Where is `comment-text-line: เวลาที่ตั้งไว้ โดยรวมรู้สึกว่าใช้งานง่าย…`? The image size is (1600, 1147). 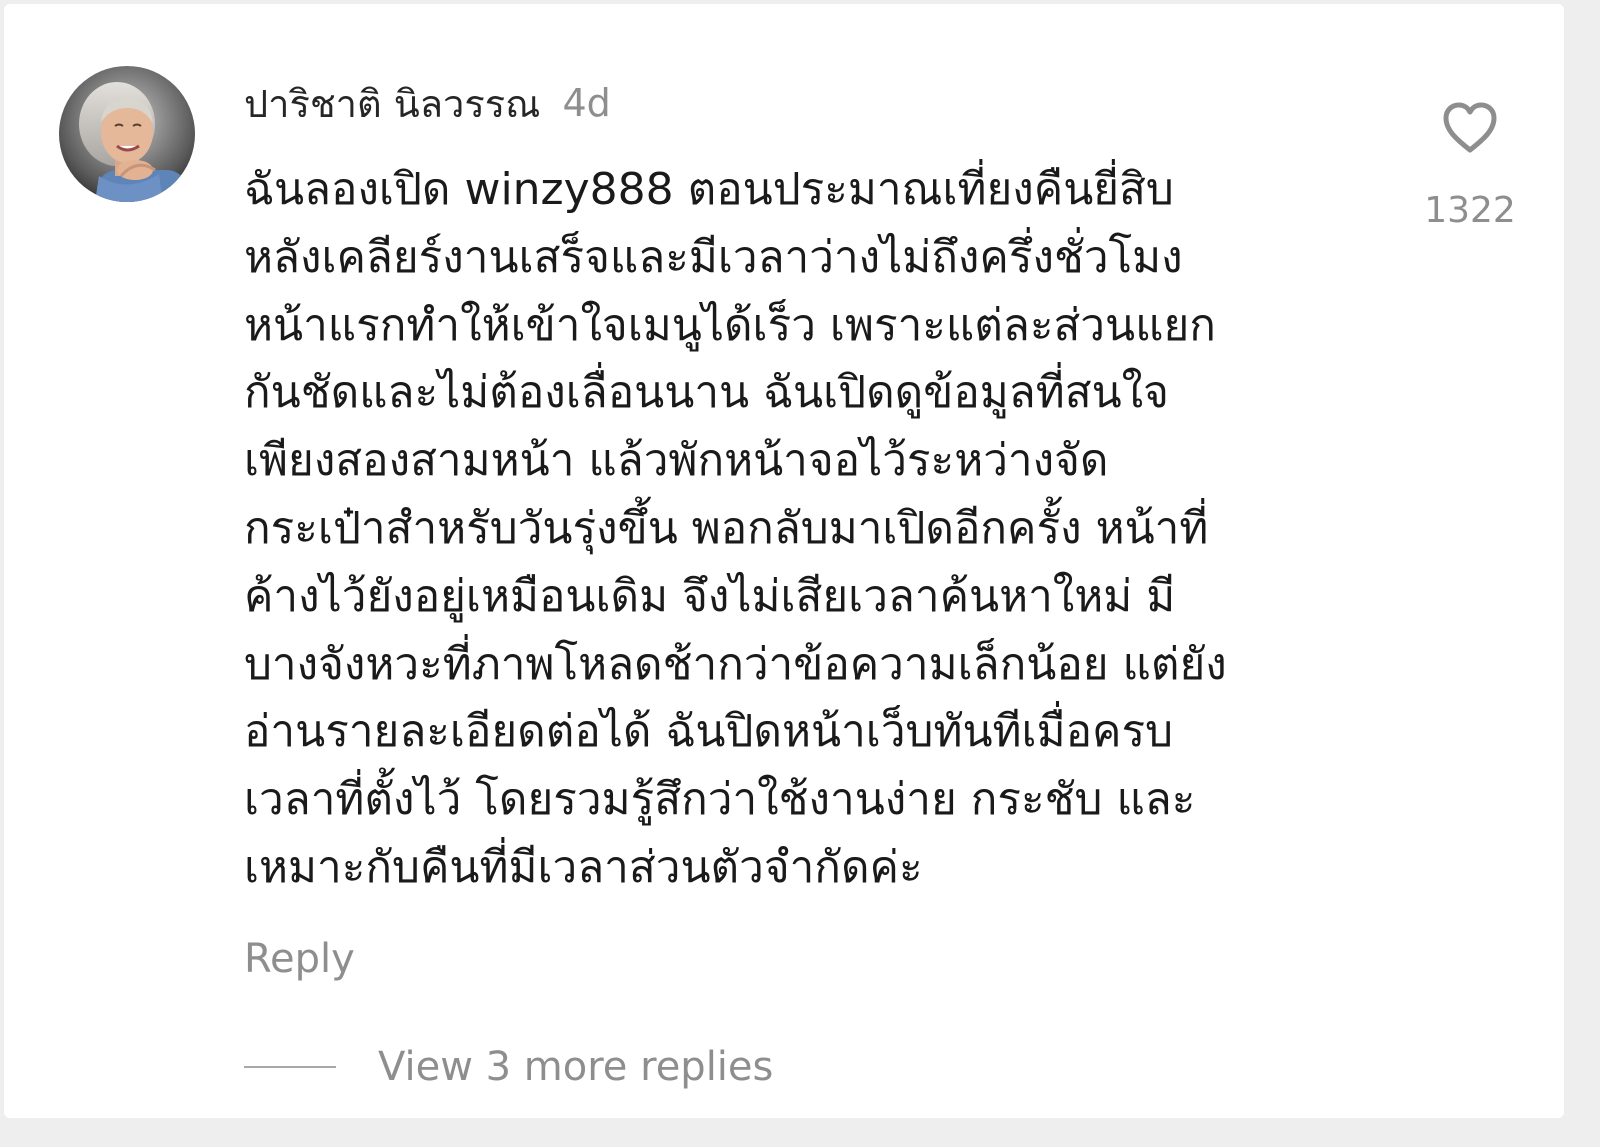 comment-text-line: เวลาที่ตั้งไว้ โดยรวมรู้สึกว่าใช้งานง่าย… is located at coordinates (720, 800).